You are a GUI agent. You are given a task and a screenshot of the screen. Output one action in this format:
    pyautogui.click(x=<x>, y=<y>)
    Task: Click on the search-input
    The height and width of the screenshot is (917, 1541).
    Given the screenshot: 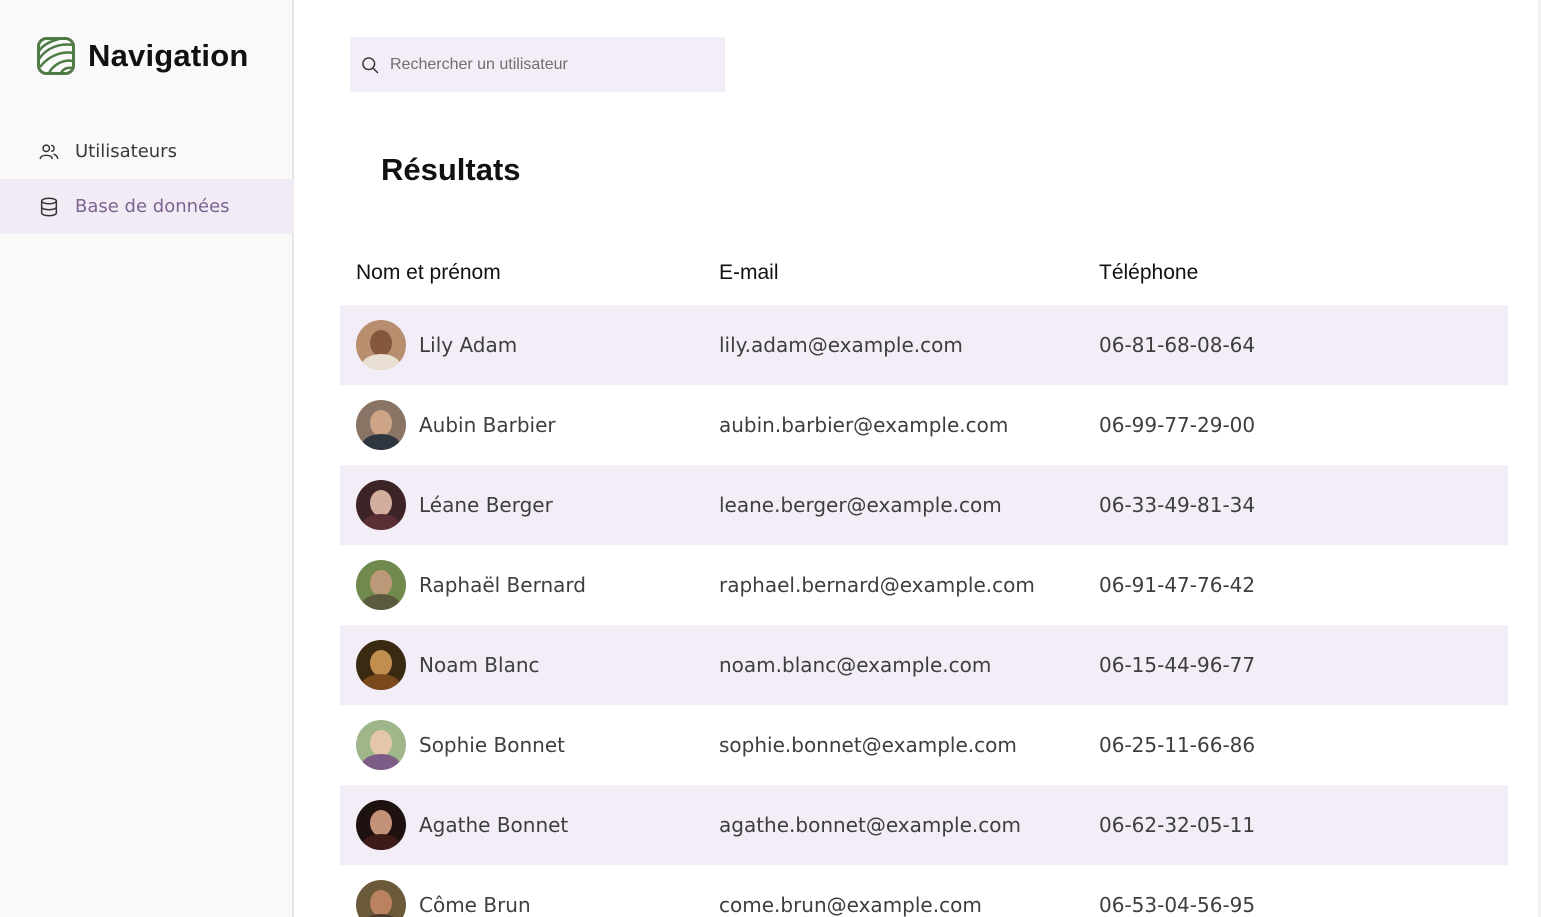 What is the action you would take?
    pyautogui.click(x=550, y=64)
    